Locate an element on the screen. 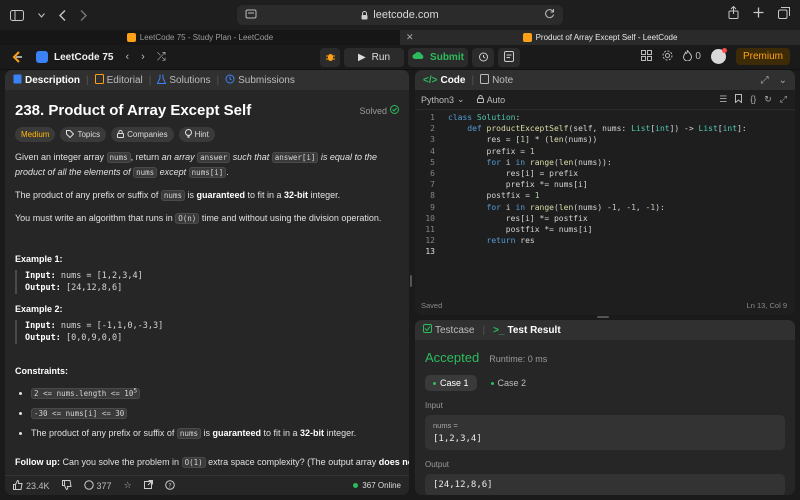  premium-button: Premium is located at coordinates (762, 56).